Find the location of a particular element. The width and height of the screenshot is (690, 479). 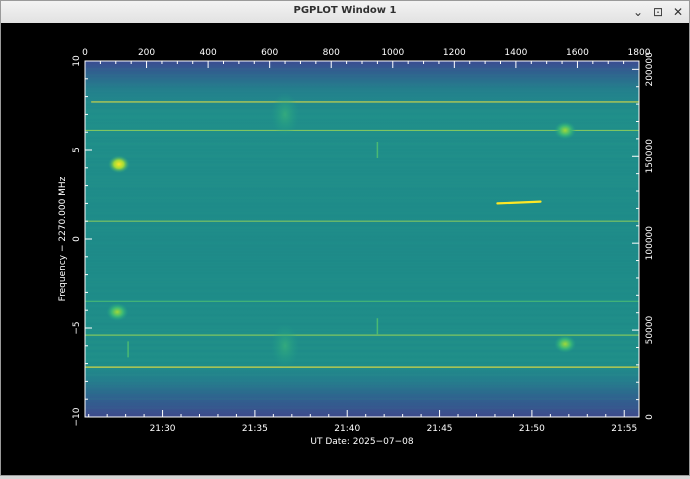

bottom-tick-label: 21:30 is located at coordinates (163, 429).